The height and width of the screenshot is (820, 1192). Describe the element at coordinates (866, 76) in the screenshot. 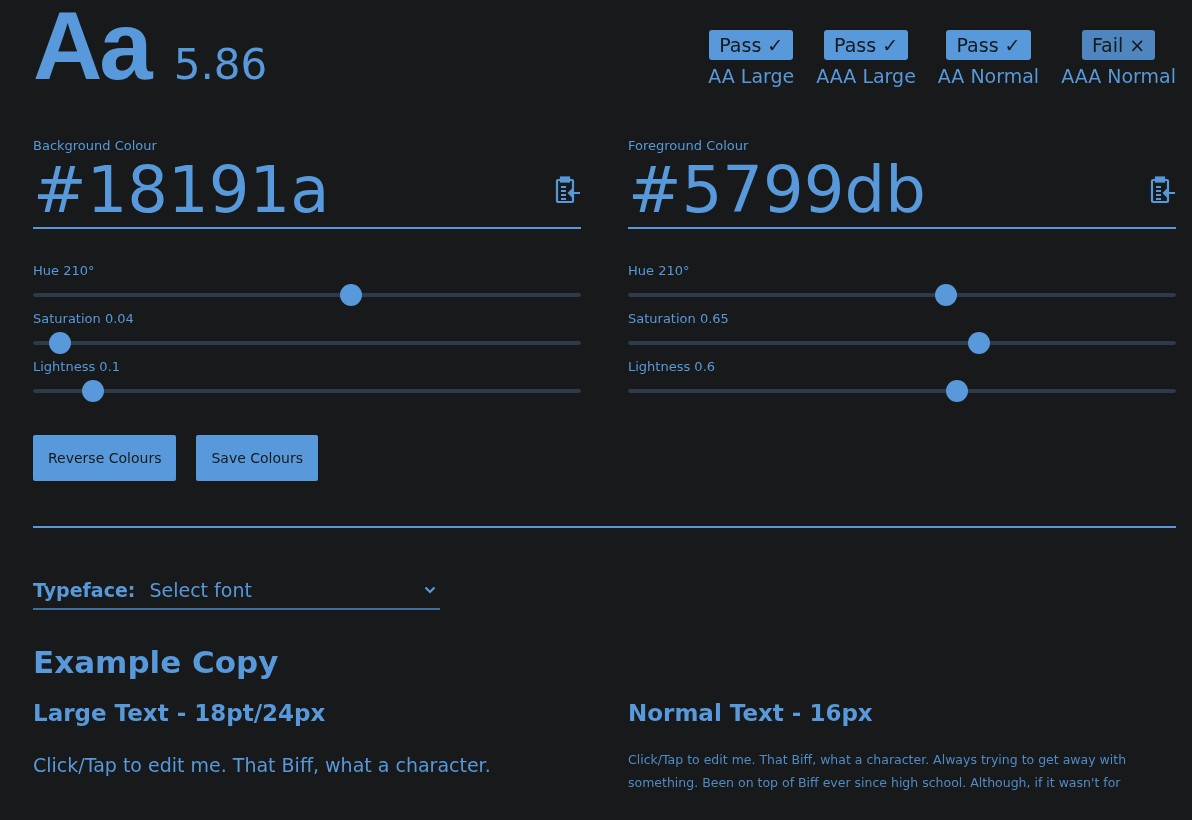

I see `check-label: AAA Large` at that location.